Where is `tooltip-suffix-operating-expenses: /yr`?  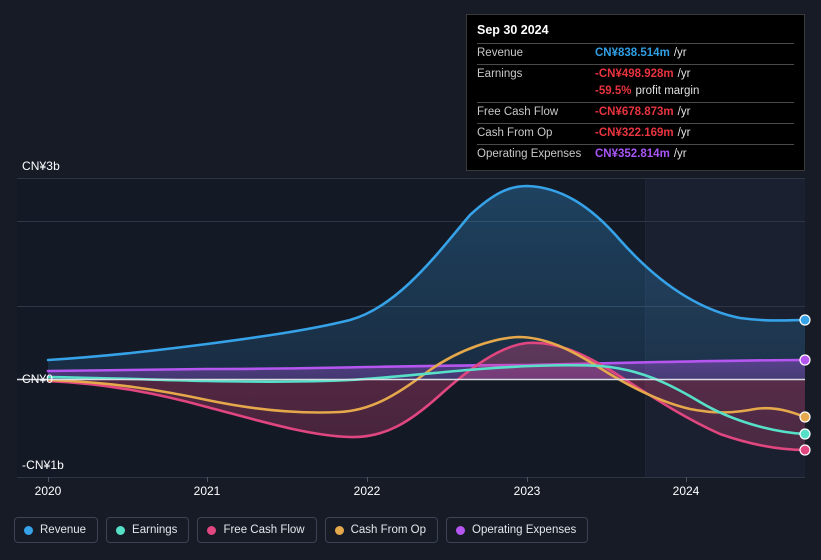
tooltip-suffix-operating-expenses: /yr is located at coordinates (680, 154).